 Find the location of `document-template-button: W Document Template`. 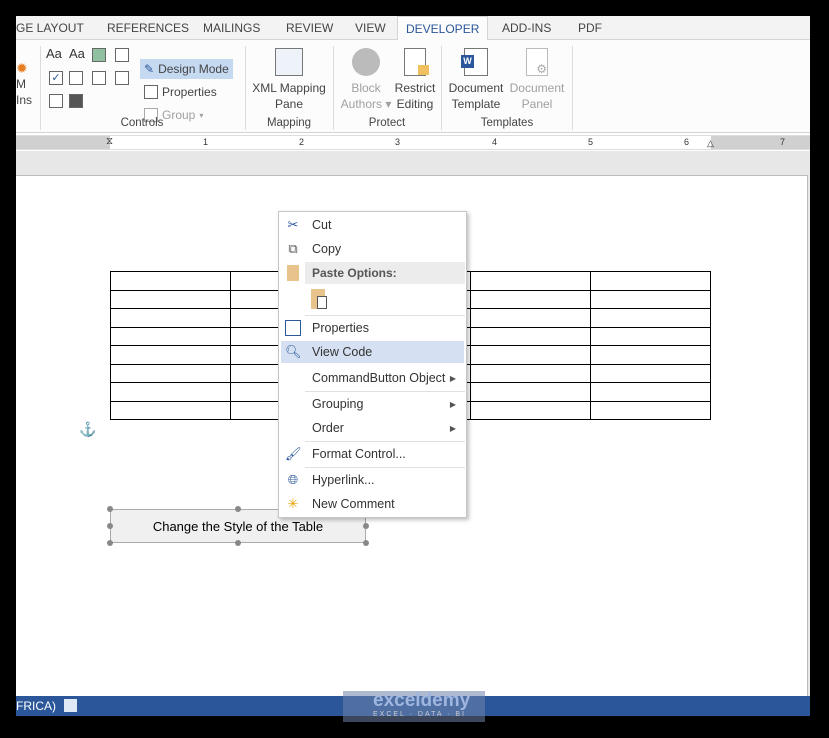

document-template-button: W Document Template is located at coordinates (476, 80).